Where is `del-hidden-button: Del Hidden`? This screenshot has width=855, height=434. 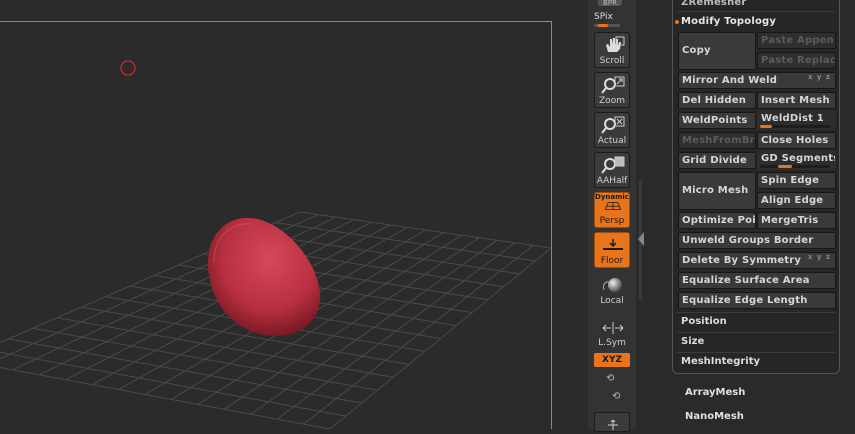
del-hidden-button: Del Hidden is located at coordinates (717, 100).